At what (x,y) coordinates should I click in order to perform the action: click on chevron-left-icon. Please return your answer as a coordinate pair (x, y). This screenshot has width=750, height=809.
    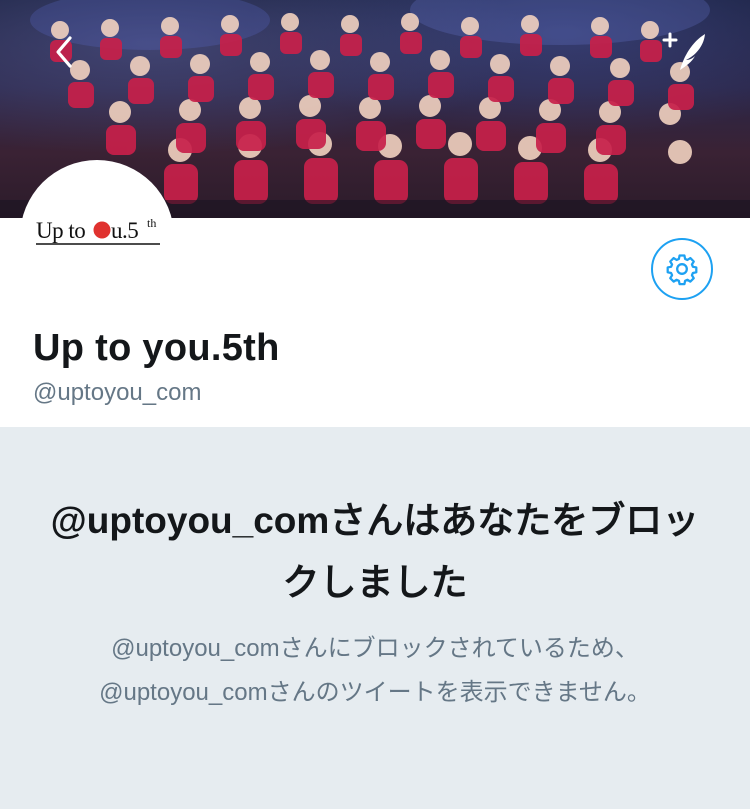
    Looking at the image, I should click on (64, 52).